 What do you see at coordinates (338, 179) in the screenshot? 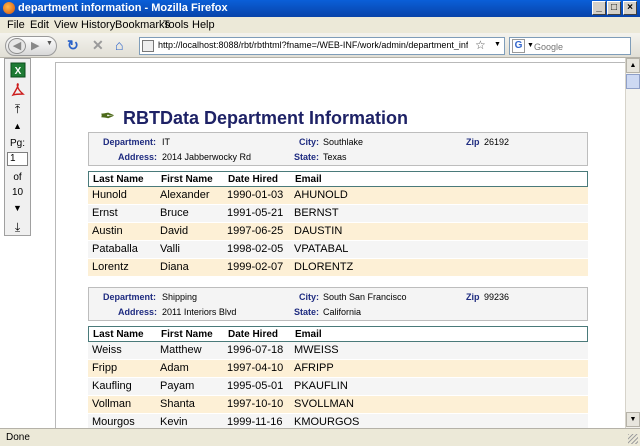
I see `table-header: Last Name First Name Date Hired Email` at bounding box center [338, 179].